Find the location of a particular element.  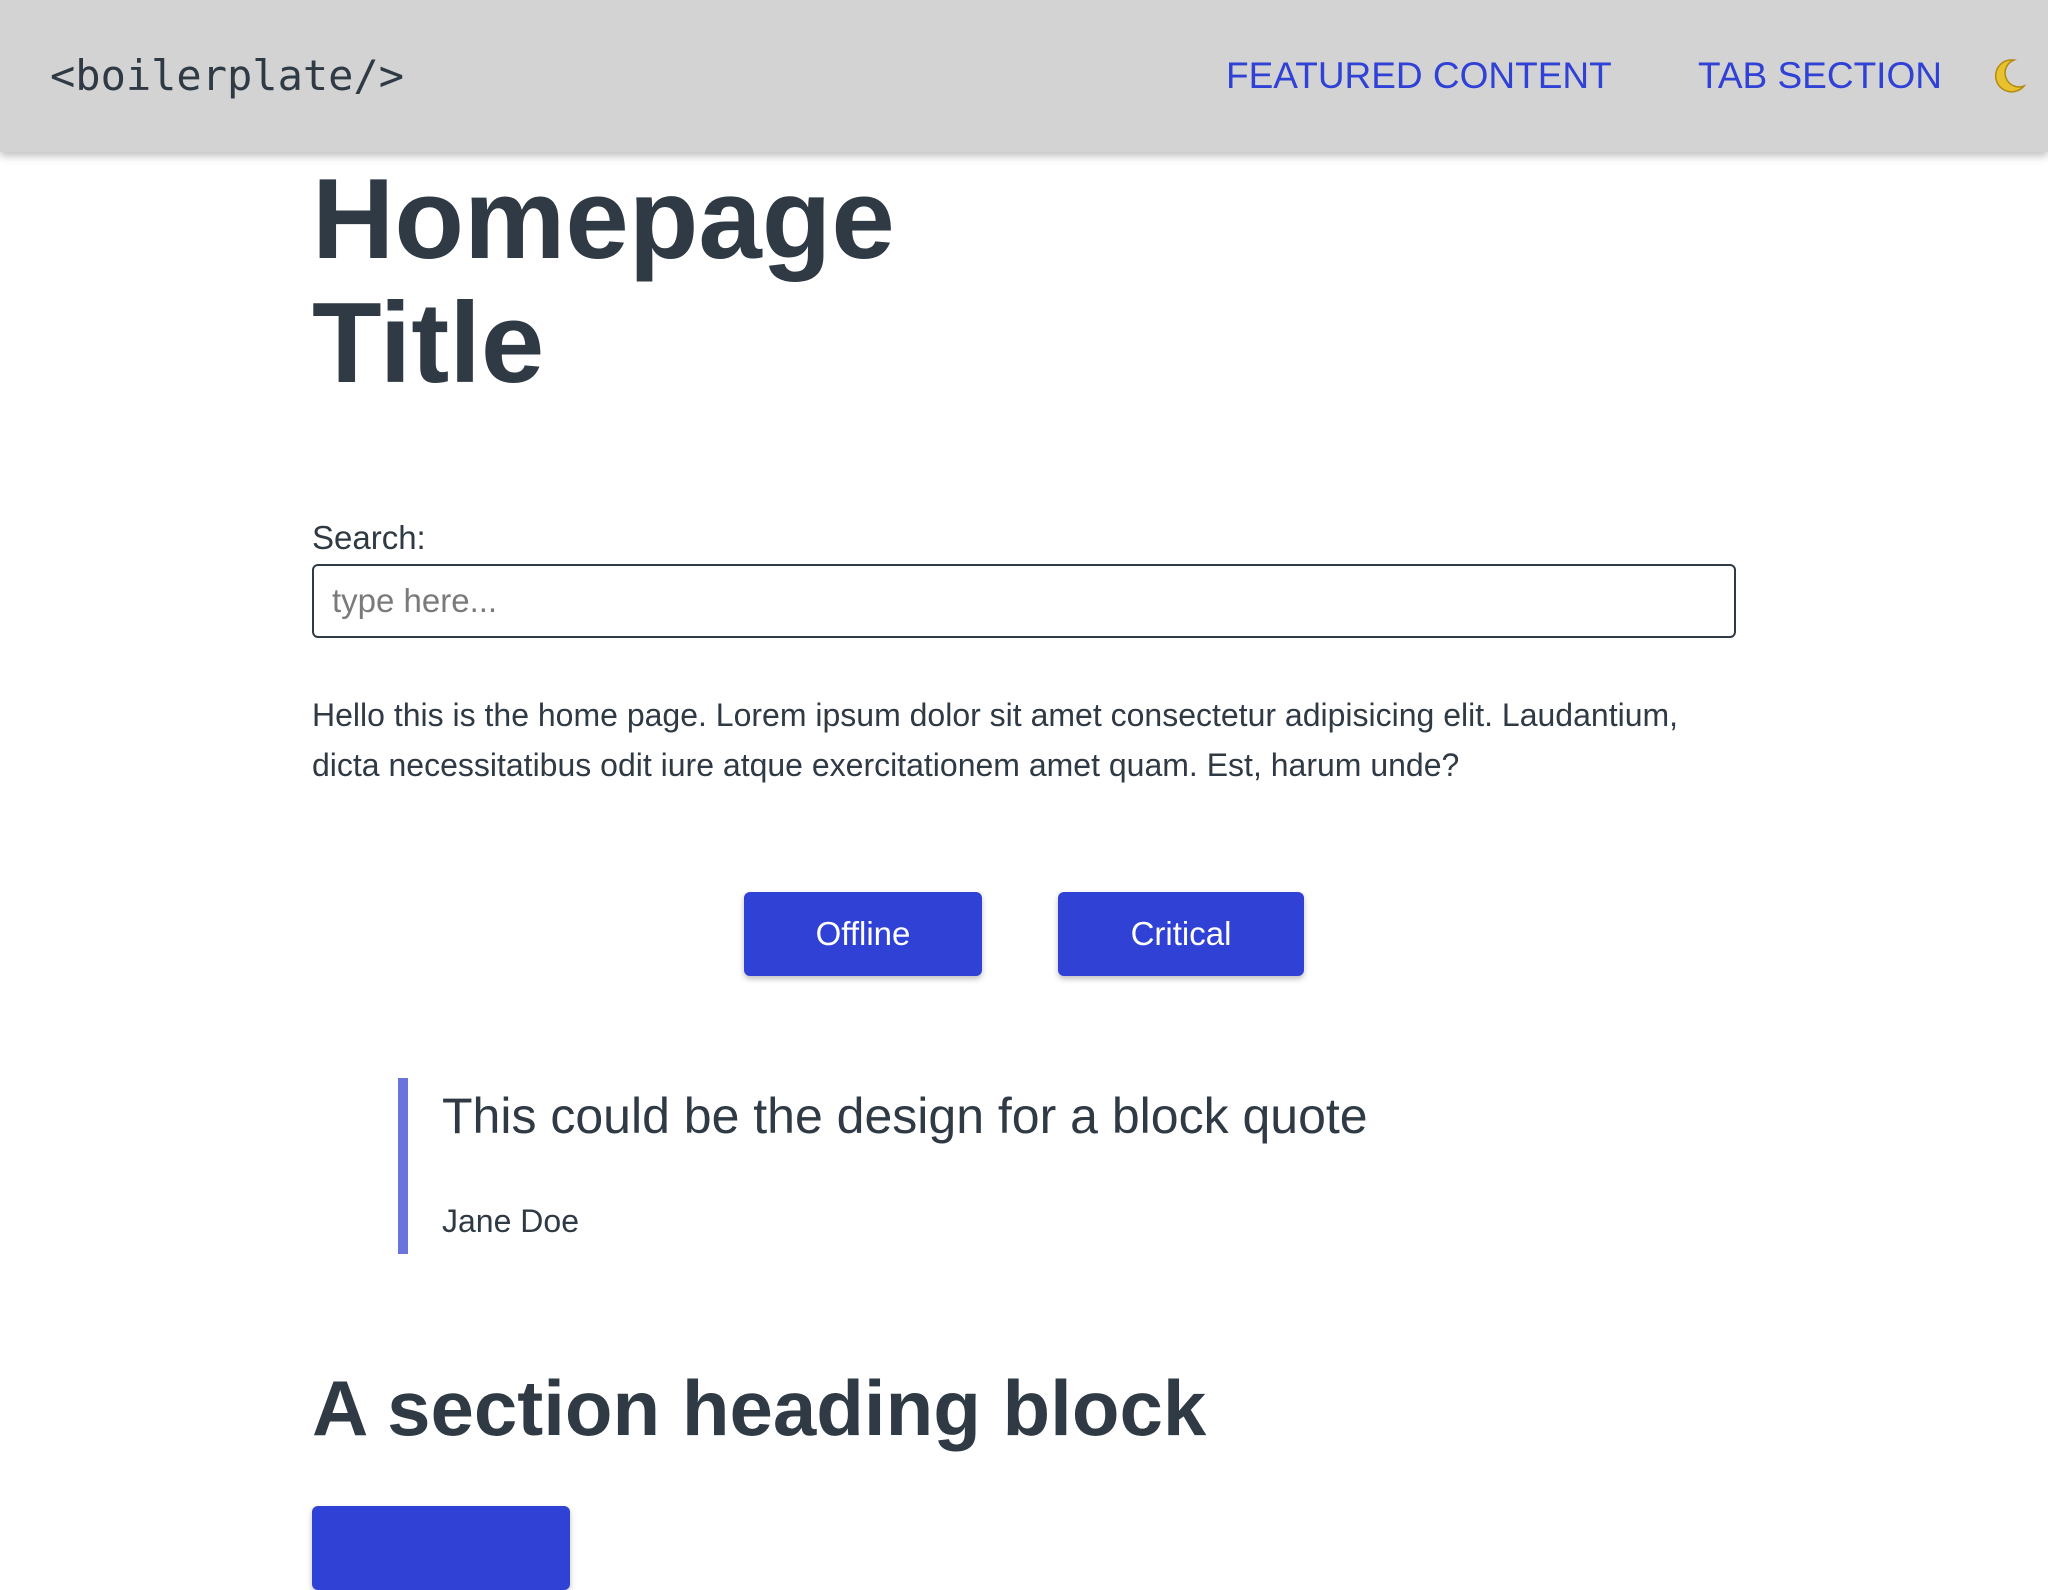

section-heading: A section heading block is located at coordinates (759, 1408).